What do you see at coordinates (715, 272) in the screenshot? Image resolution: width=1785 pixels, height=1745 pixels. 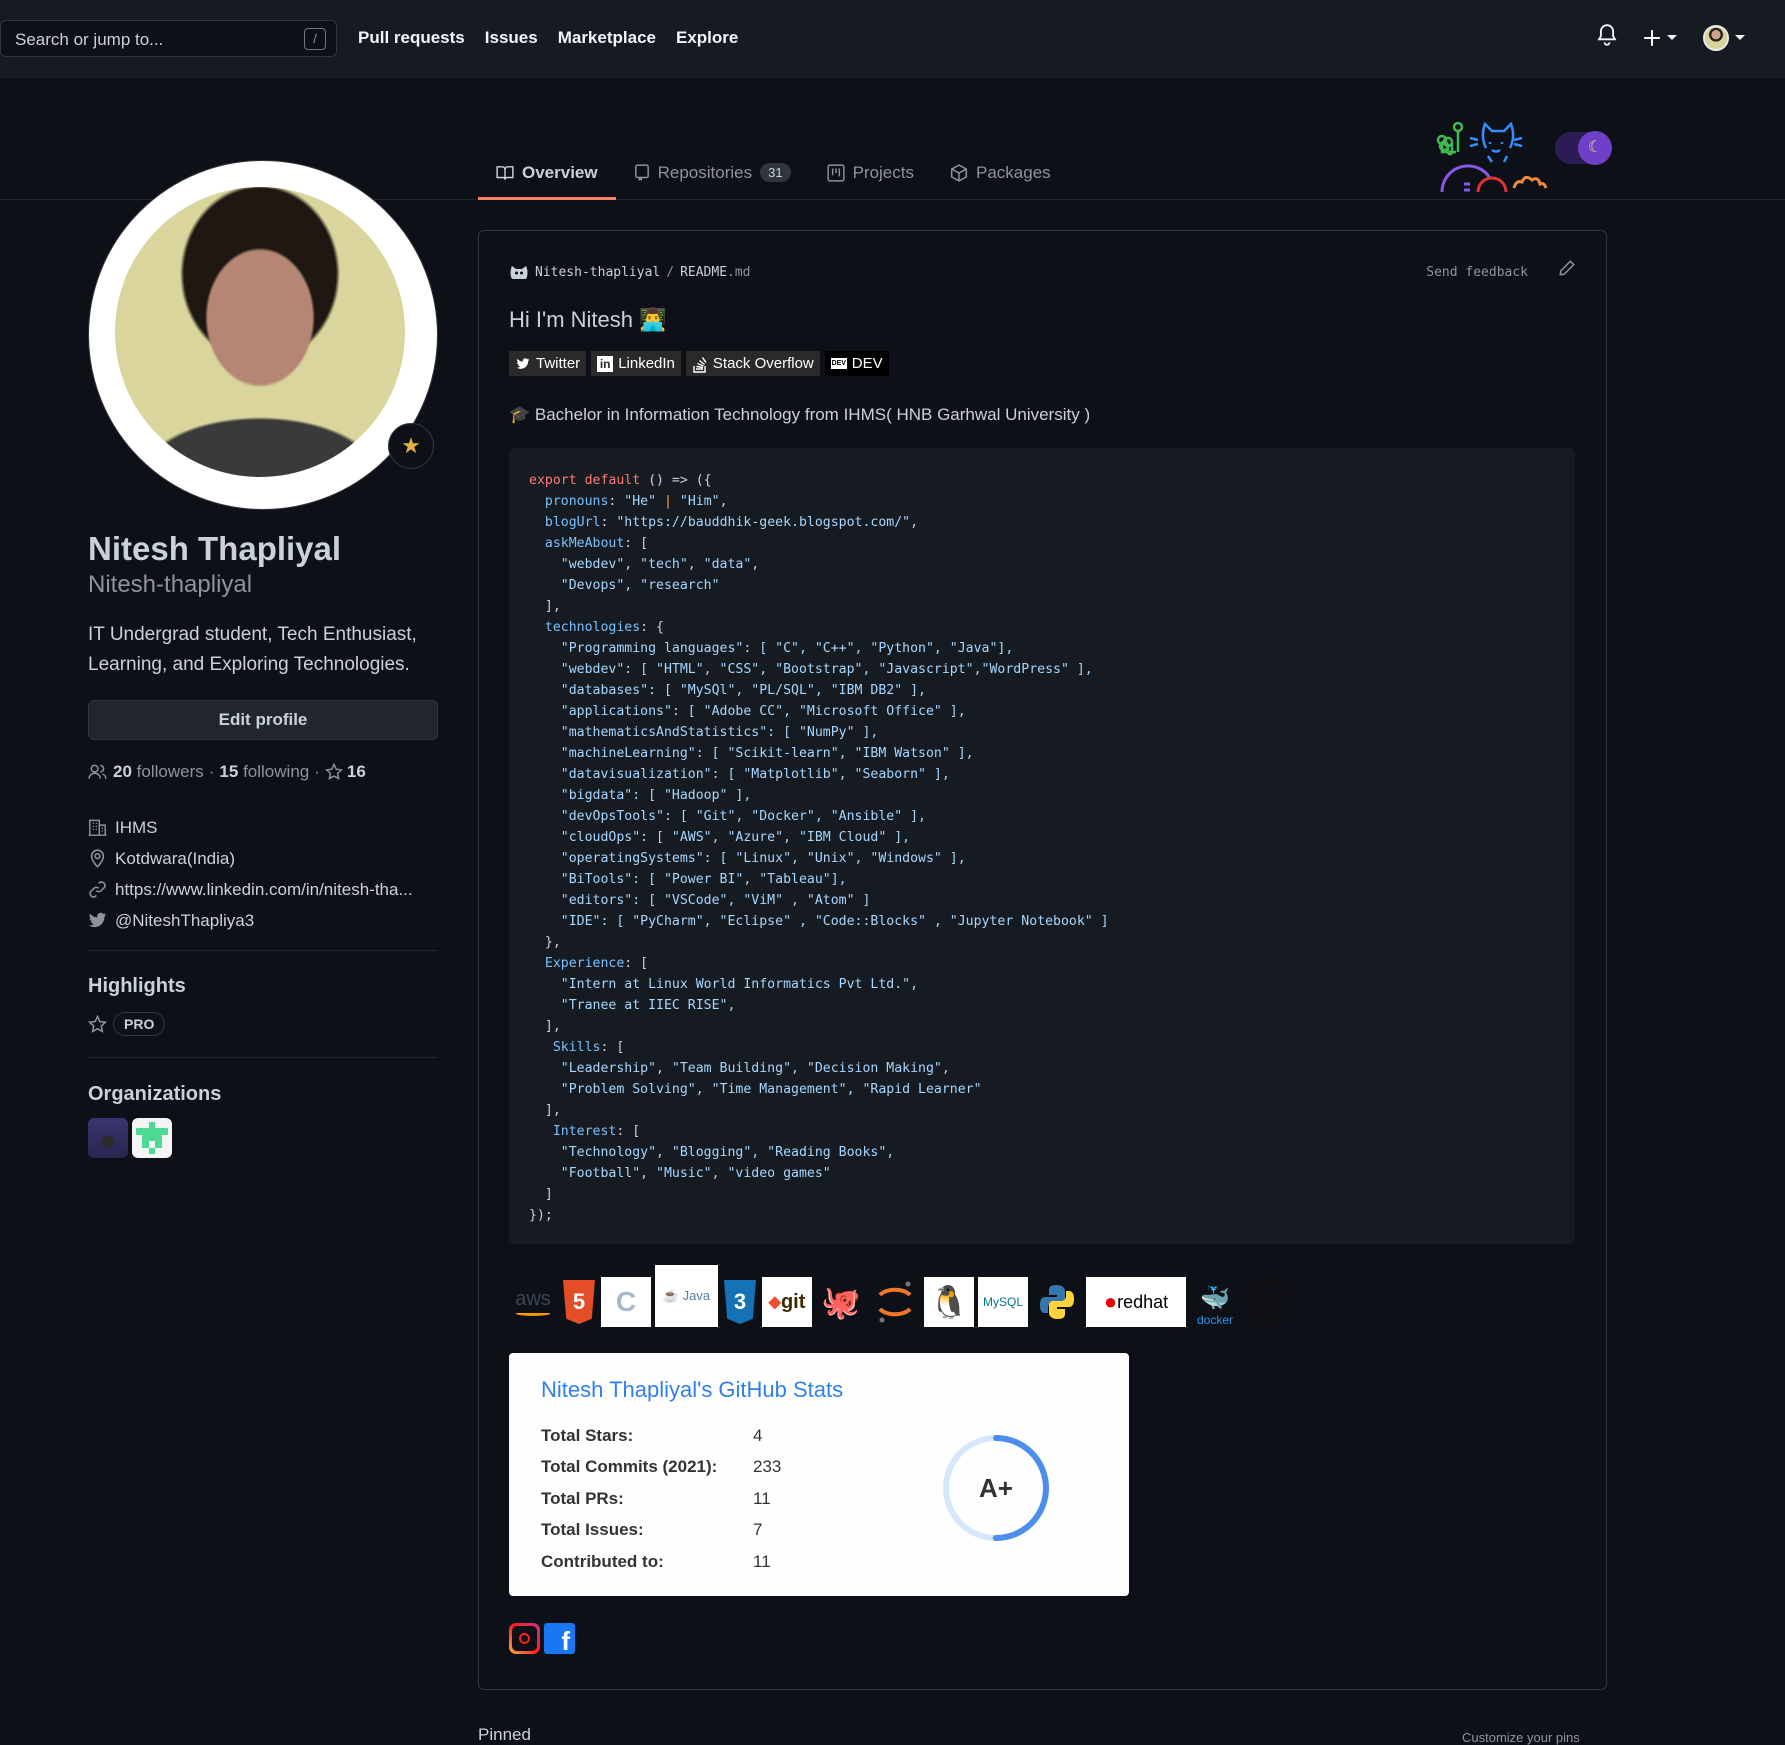 I see `readme-file-link: README.md` at bounding box center [715, 272].